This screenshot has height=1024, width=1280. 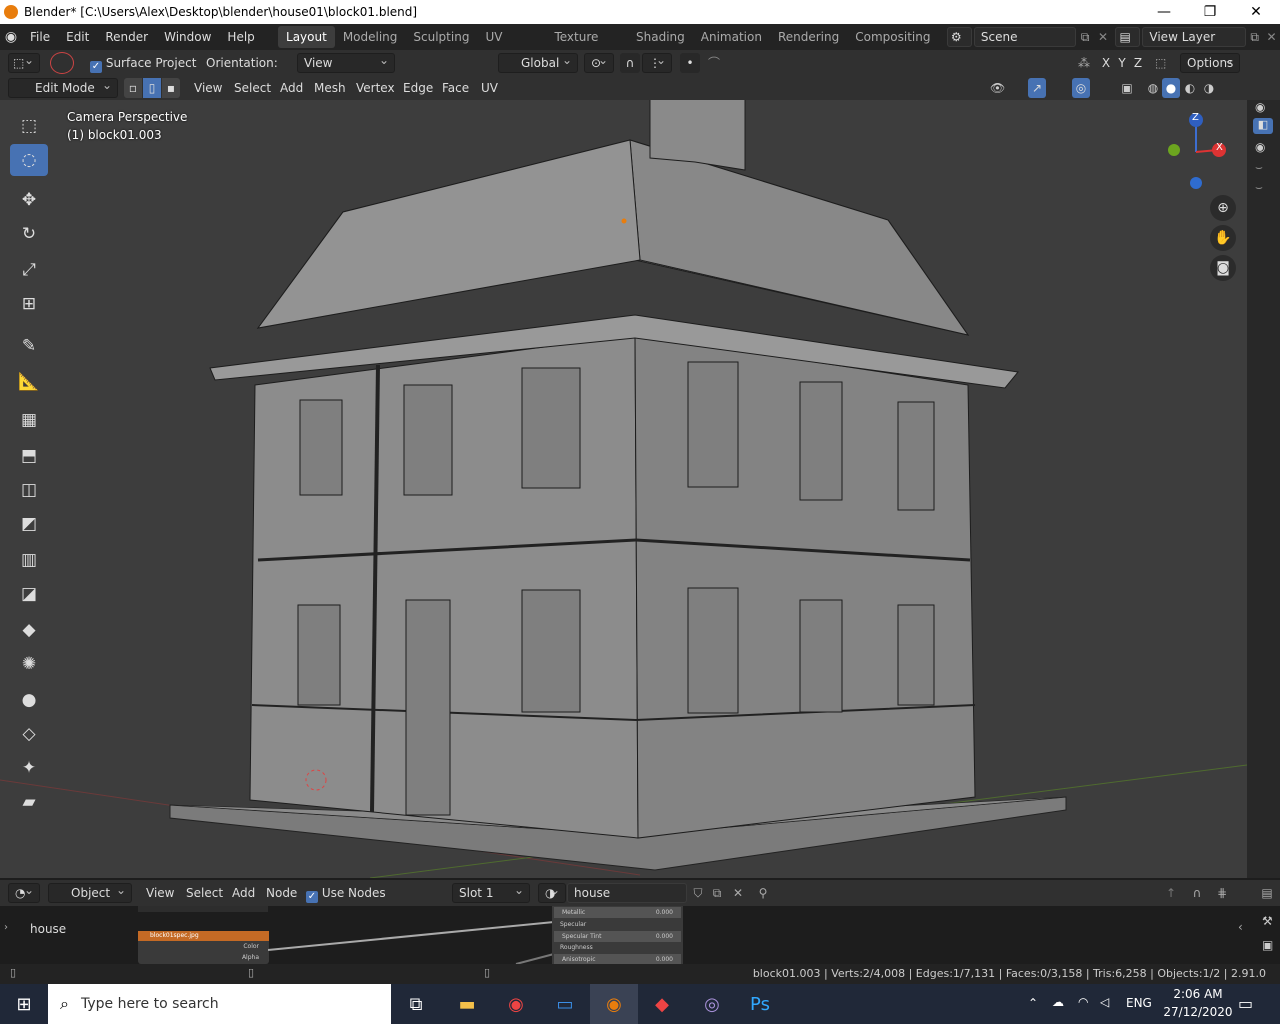 I want to click on tab-animation: Animation, so click(x=731, y=37).